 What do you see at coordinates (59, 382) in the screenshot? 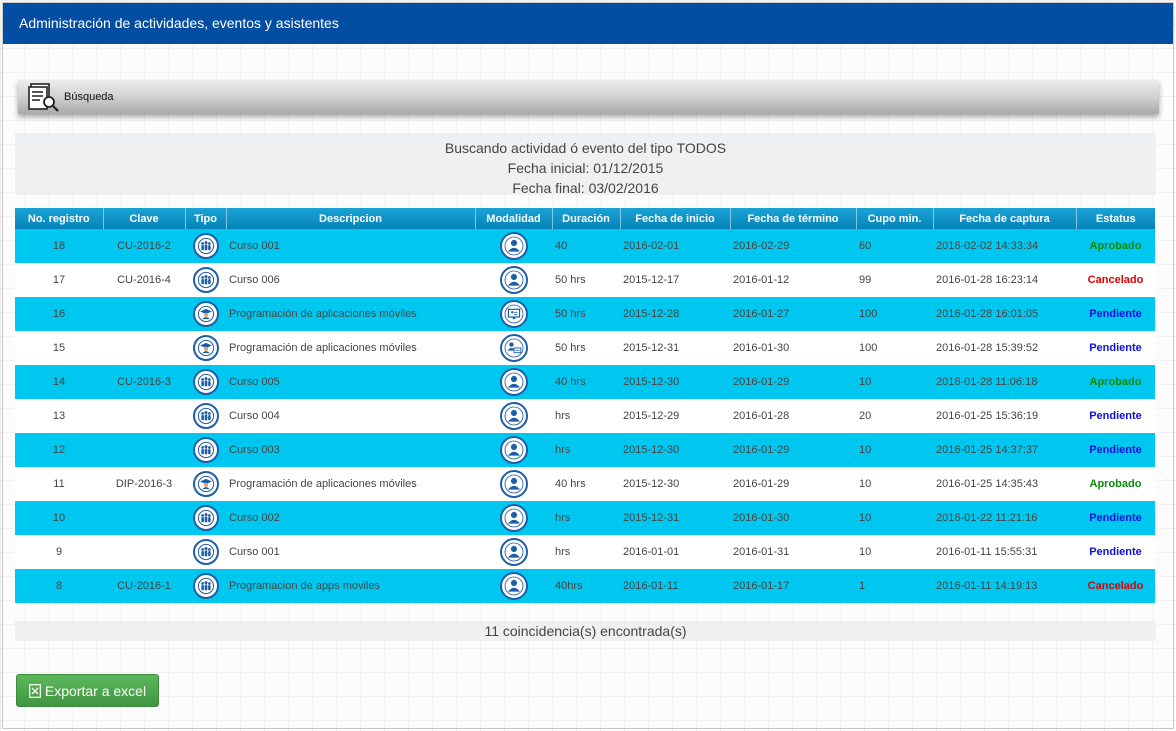
I see `cell-no: 14` at bounding box center [59, 382].